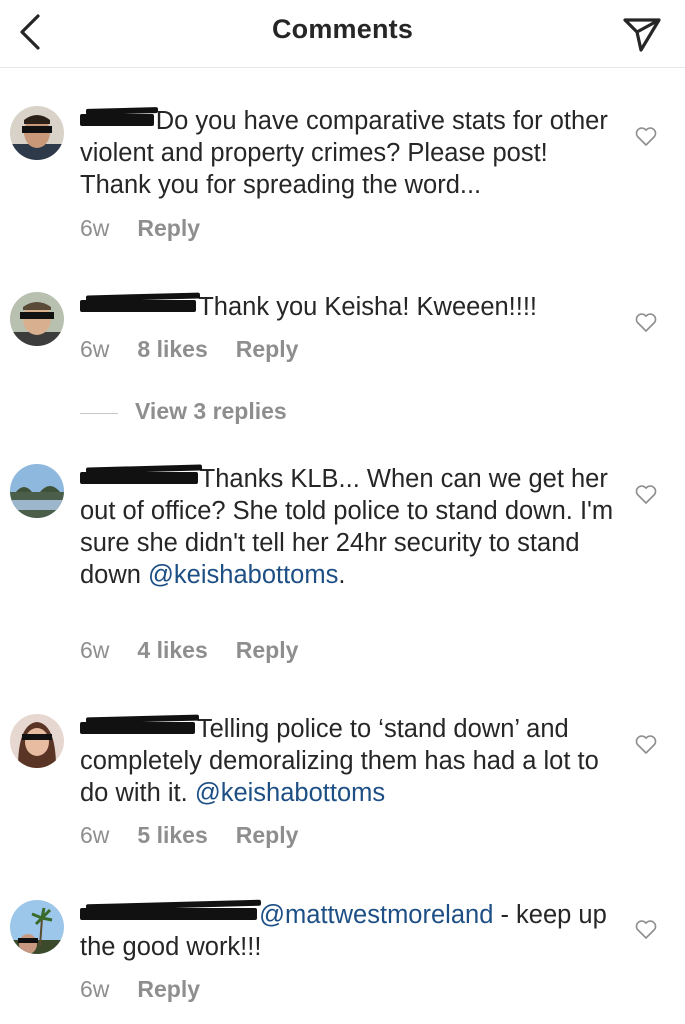  Describe the element at coordinates (211, 411) in the screenshot. I see `view-replies-label: View 3 replies` at that location.